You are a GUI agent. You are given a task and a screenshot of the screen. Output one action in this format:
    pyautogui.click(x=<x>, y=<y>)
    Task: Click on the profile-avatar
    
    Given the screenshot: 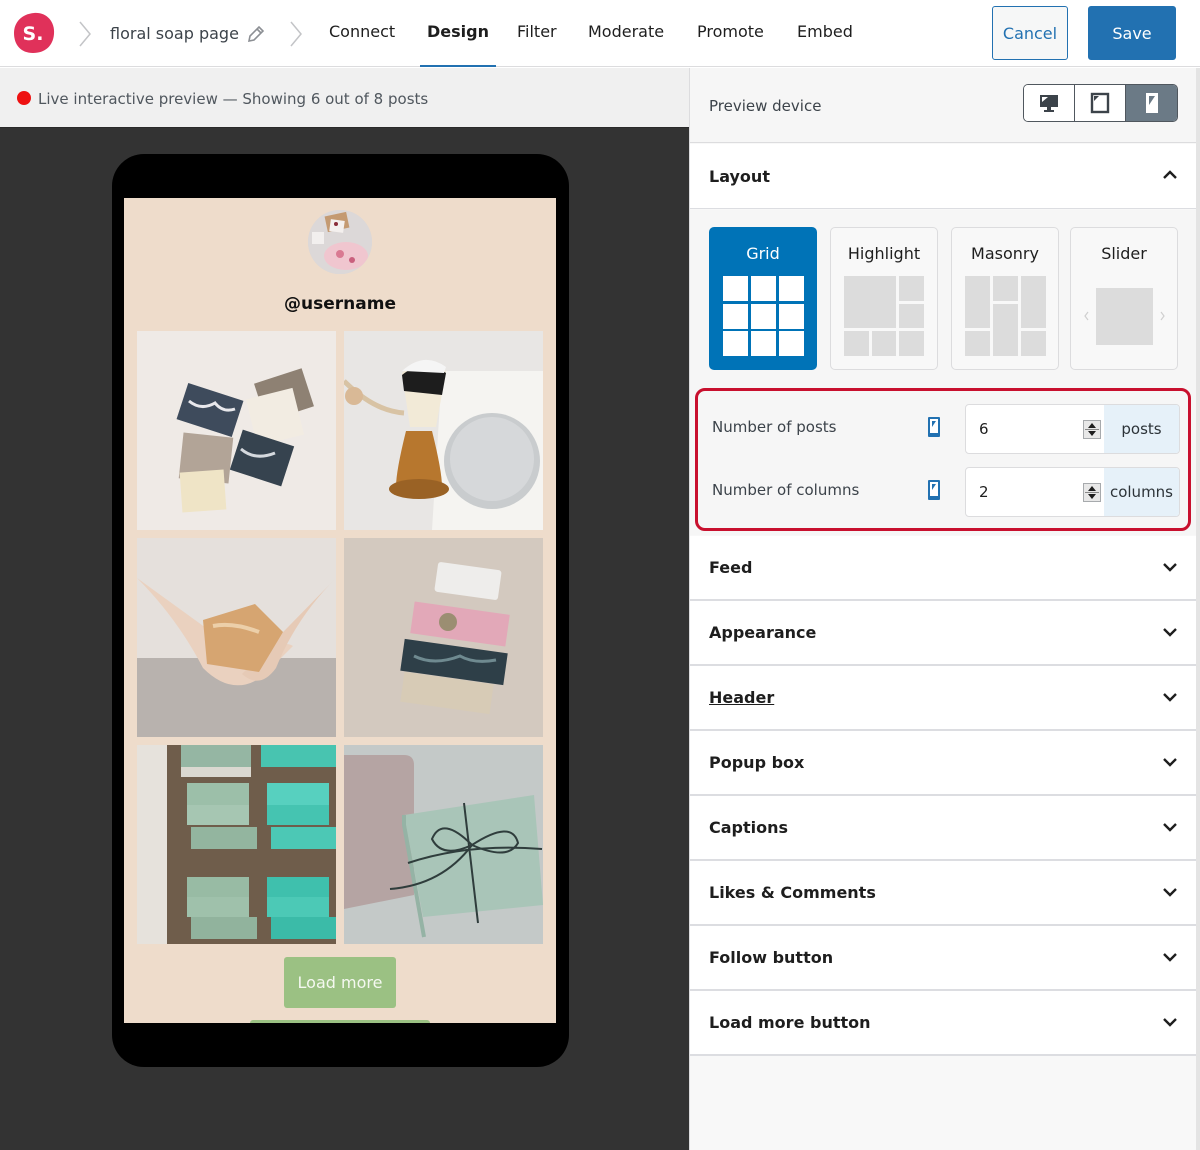 What is the action you would take?
    pyautogui.click(x=340, y=242)
    